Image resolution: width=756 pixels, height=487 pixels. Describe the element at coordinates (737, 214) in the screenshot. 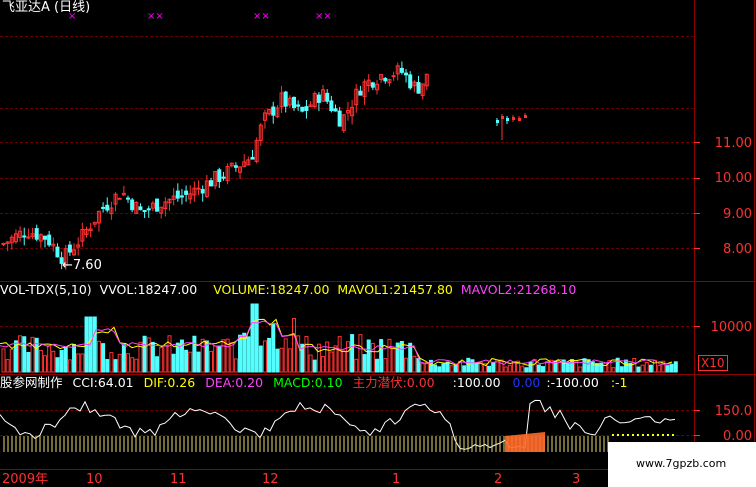

I see `price-axis-label: 9.00` at that location.